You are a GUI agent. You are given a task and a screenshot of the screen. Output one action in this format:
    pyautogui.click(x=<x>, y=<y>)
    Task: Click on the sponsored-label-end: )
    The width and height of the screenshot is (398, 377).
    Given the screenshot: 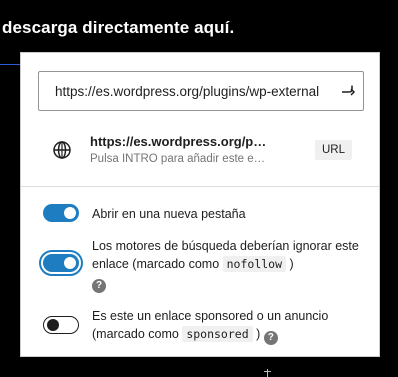 What is the action you would take?
    pyautogui.click(x=256, y=334)
    